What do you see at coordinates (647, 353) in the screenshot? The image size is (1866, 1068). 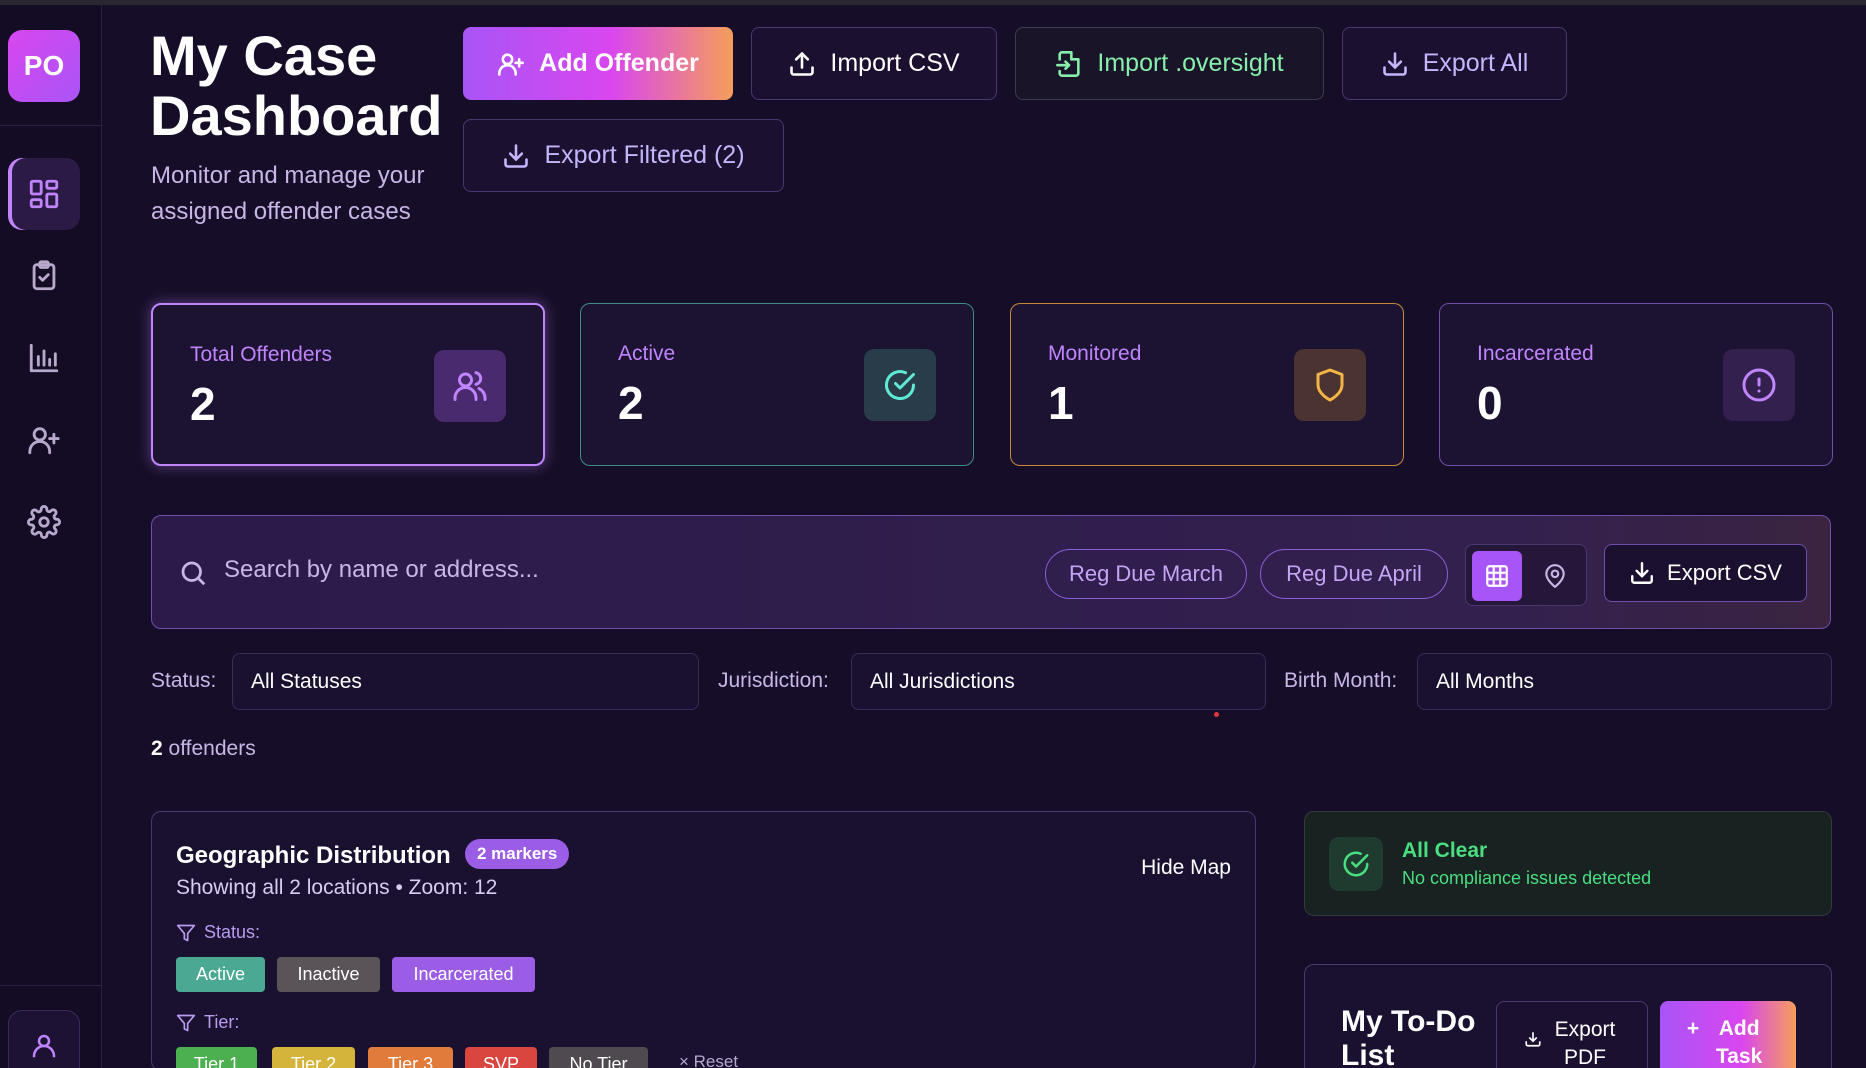 I see `stat-label: Active` at bounding box center [647, 353].